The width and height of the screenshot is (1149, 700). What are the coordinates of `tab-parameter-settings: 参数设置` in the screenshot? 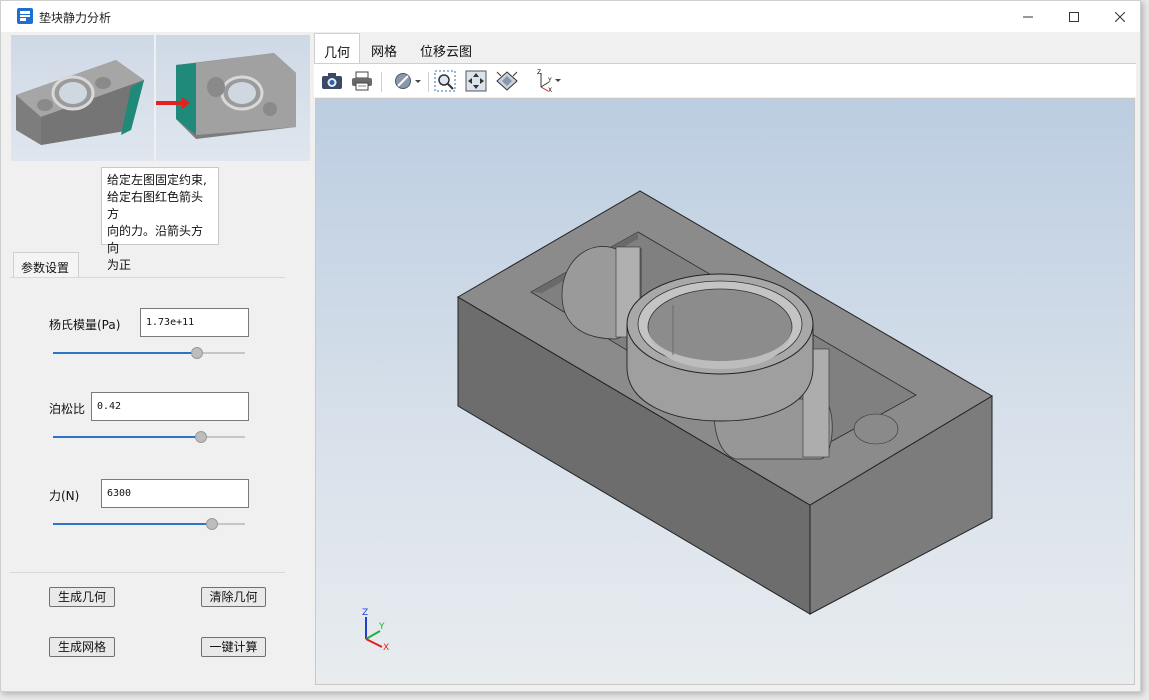 It's located at (46, 265).